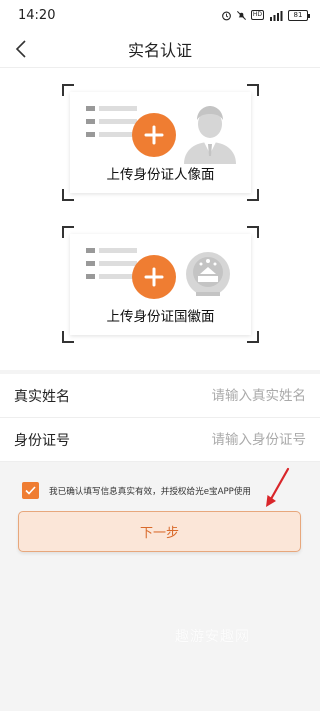 The image size is (320, 711). I want to click on next-step-button: 下一步, so click(159, 531).